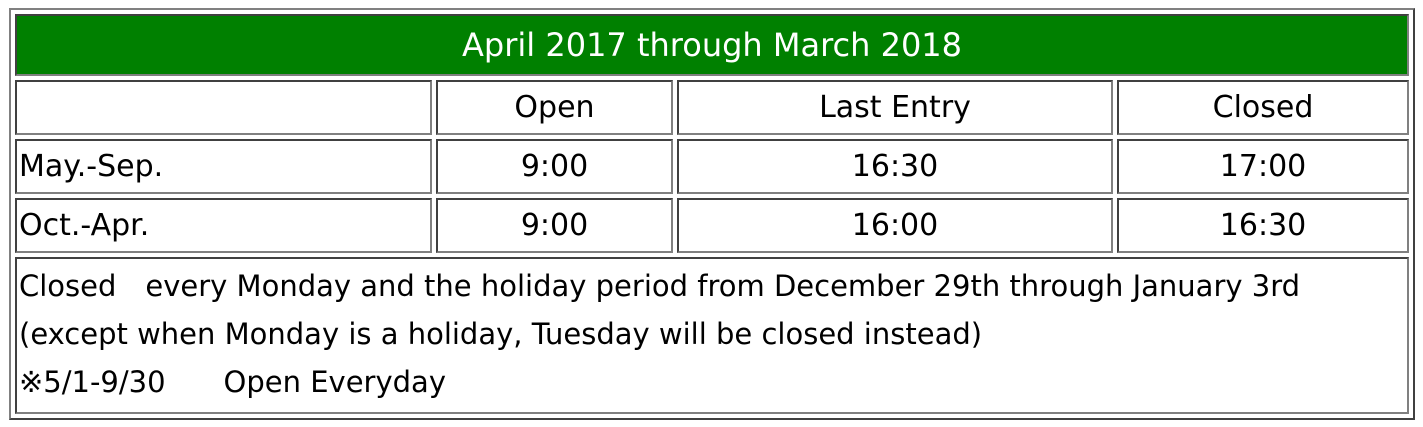  What do you see at coordinates (223, 107) in the screenshot?
I see `header-empty-cell` at bounding box center [223, 107].